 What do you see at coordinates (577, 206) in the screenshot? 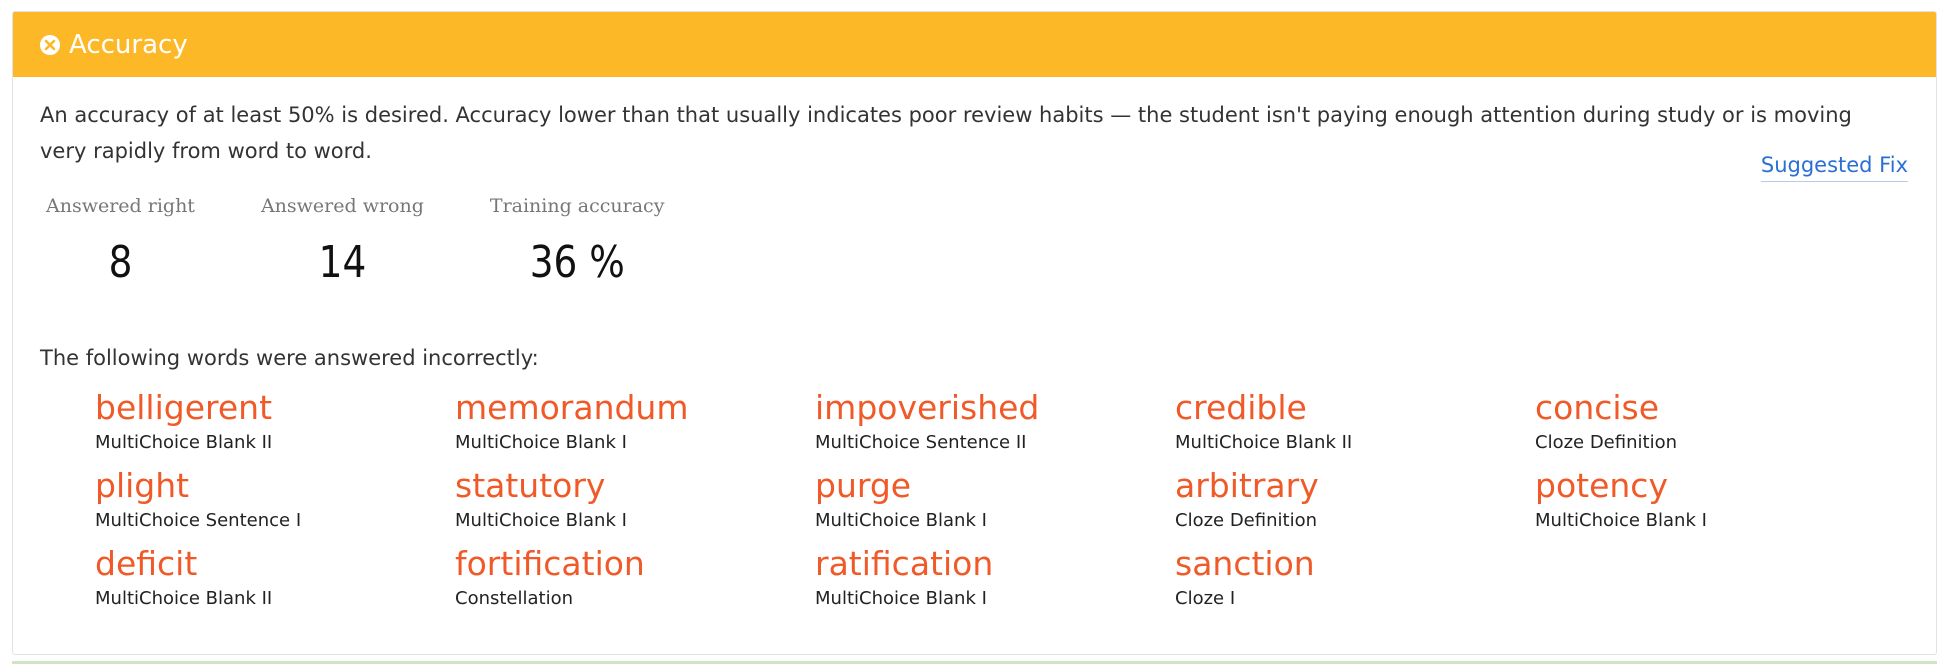
I see `stat-label: Training accuracy` at bounding box center [577, 206].